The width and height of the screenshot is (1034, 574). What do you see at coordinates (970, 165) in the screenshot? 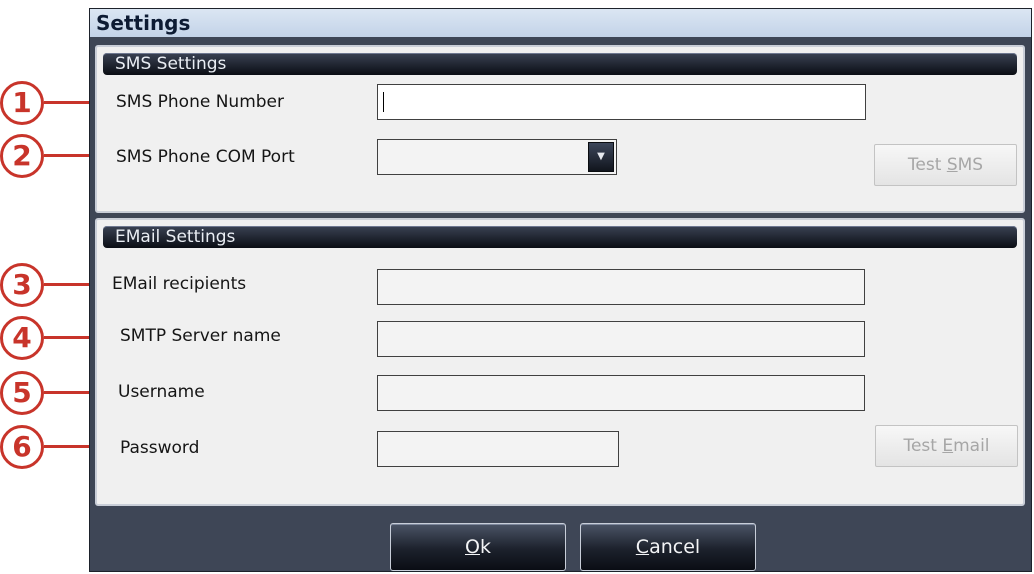
I see `test-sms-label-post: MS` at bounding box center [970, 165].